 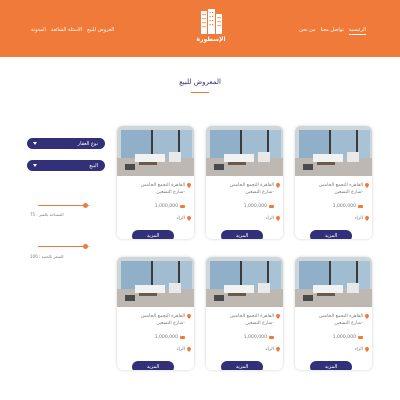 I want to click on site-logo: الإسطورة, so click(x=211, y=29).